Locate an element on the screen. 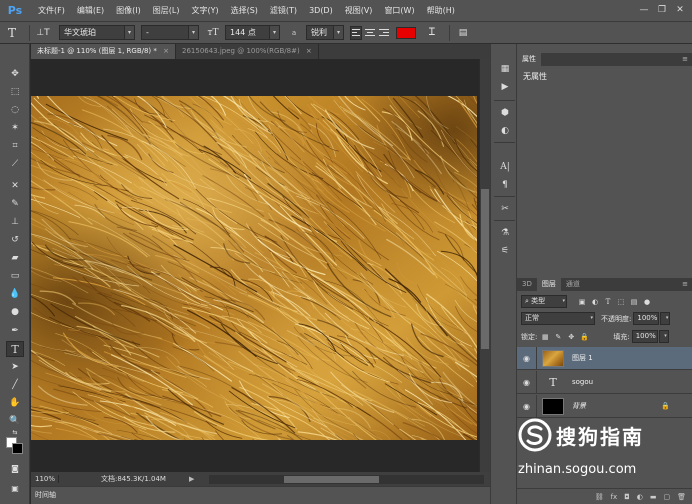 This screenshot has height=504, width=692. dodge-tool-icon: ● is located at coordinates (15, 312).